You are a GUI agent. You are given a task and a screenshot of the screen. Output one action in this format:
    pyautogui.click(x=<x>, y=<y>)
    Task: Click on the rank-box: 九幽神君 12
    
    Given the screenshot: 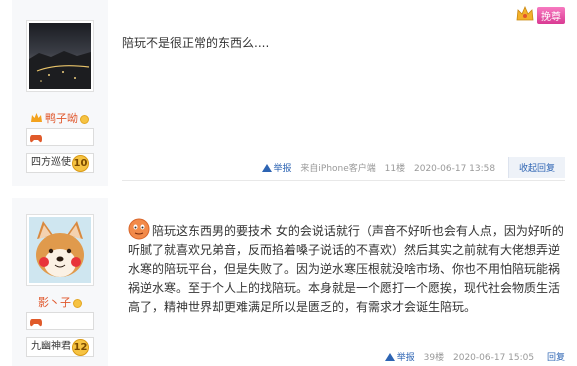 What is the action you would take?
    pyautogui.click(x=60, y=347)
    